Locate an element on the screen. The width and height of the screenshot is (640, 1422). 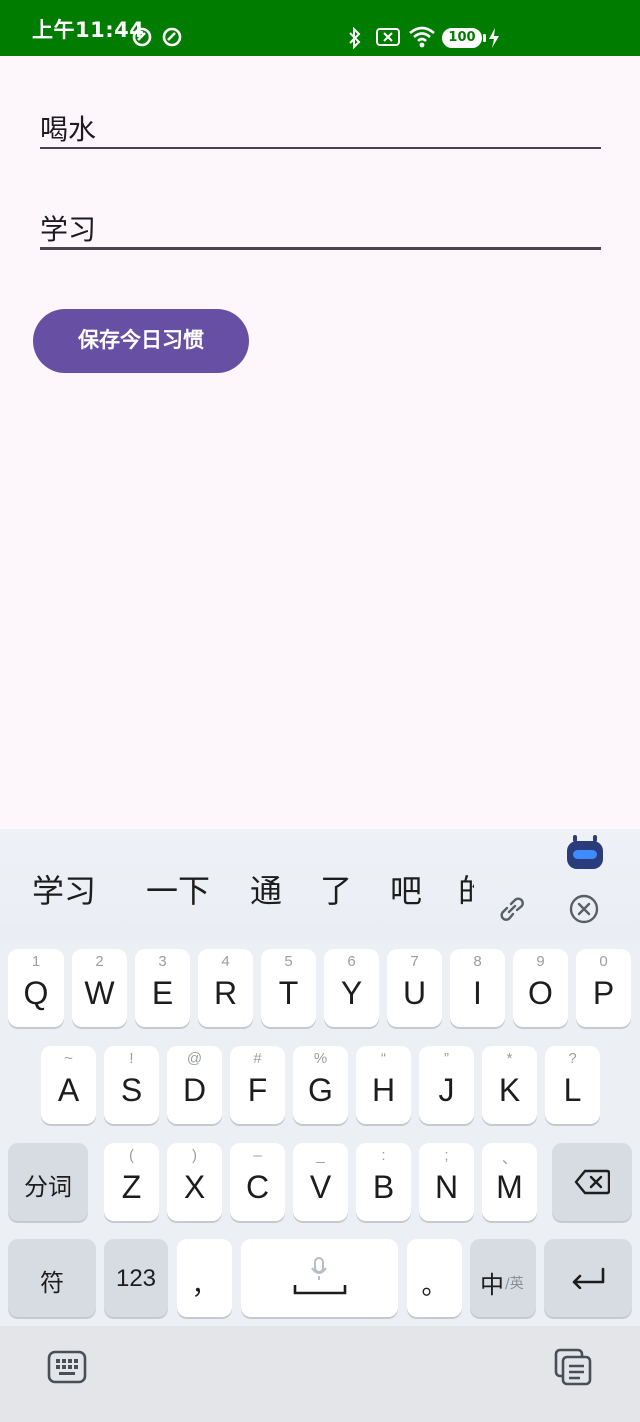
backspace-key is located at coordinates (592, 1182).